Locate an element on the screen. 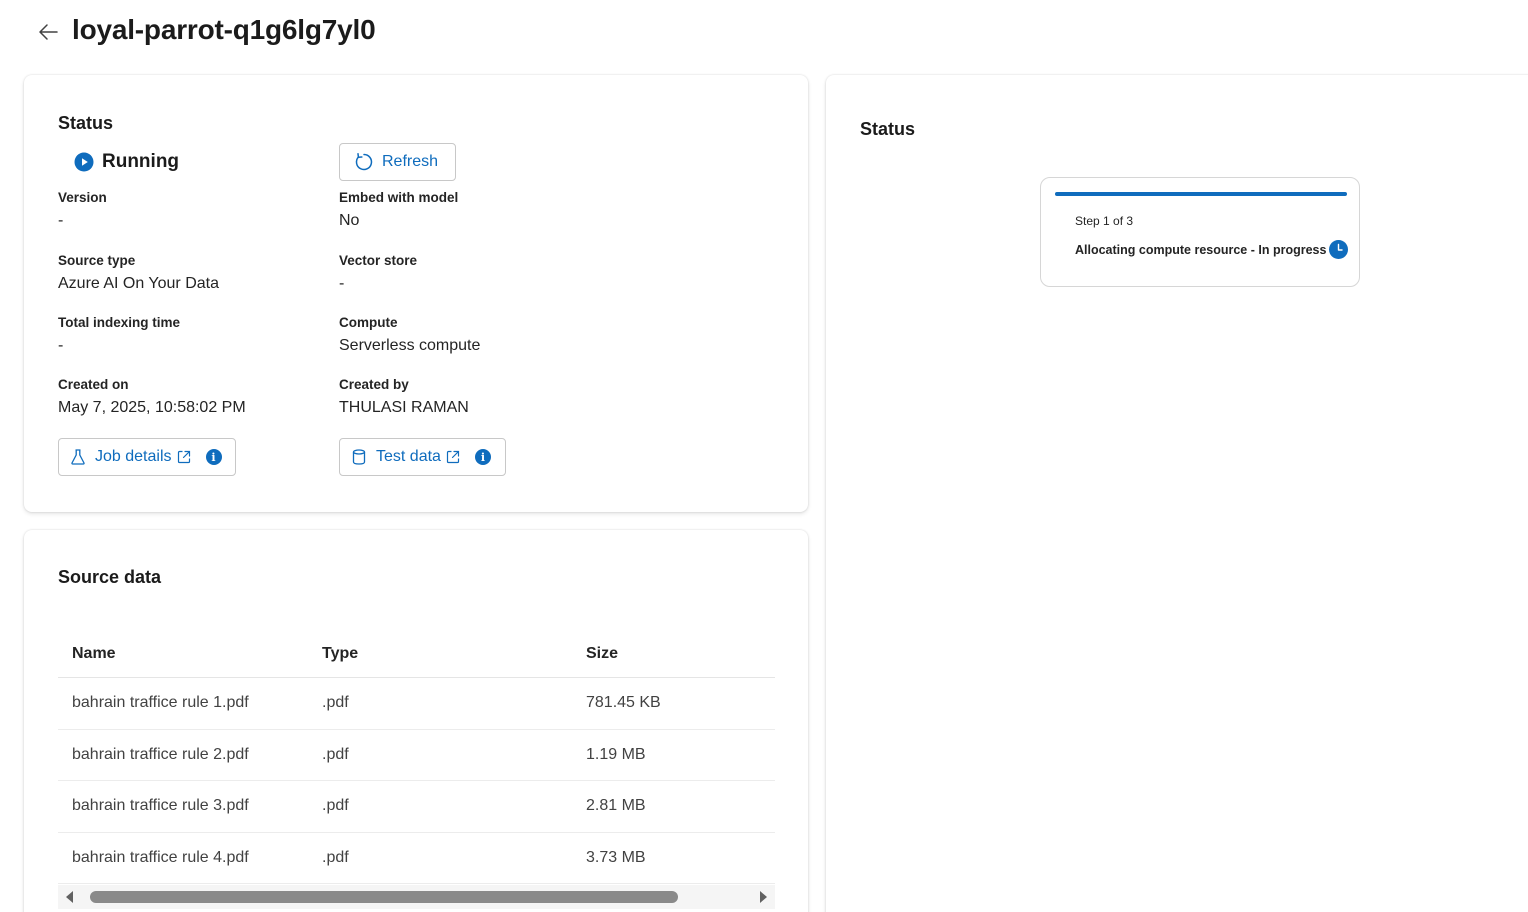  run-status: Running is located at coordinates (126, 162).